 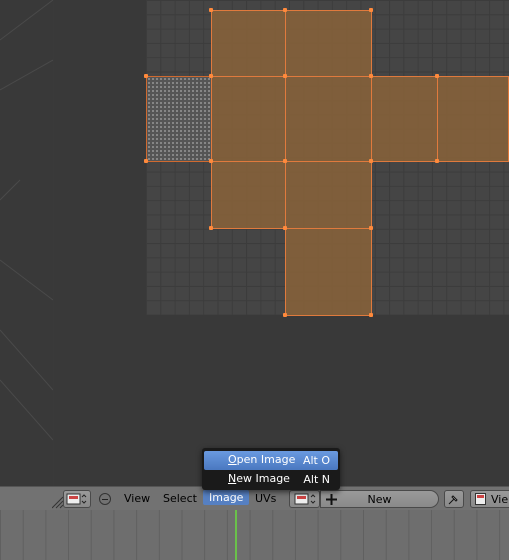 I want to click on image-browse-button, so click(x=304, y=499).